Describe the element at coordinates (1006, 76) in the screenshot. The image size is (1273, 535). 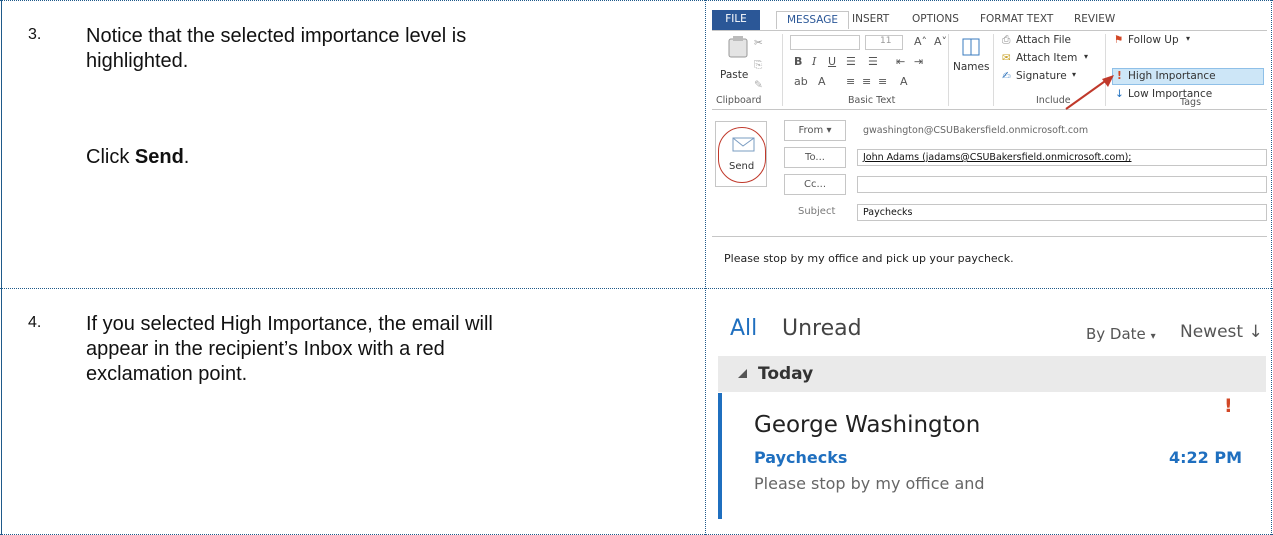
I see `signature-icon: ✍` at that location.